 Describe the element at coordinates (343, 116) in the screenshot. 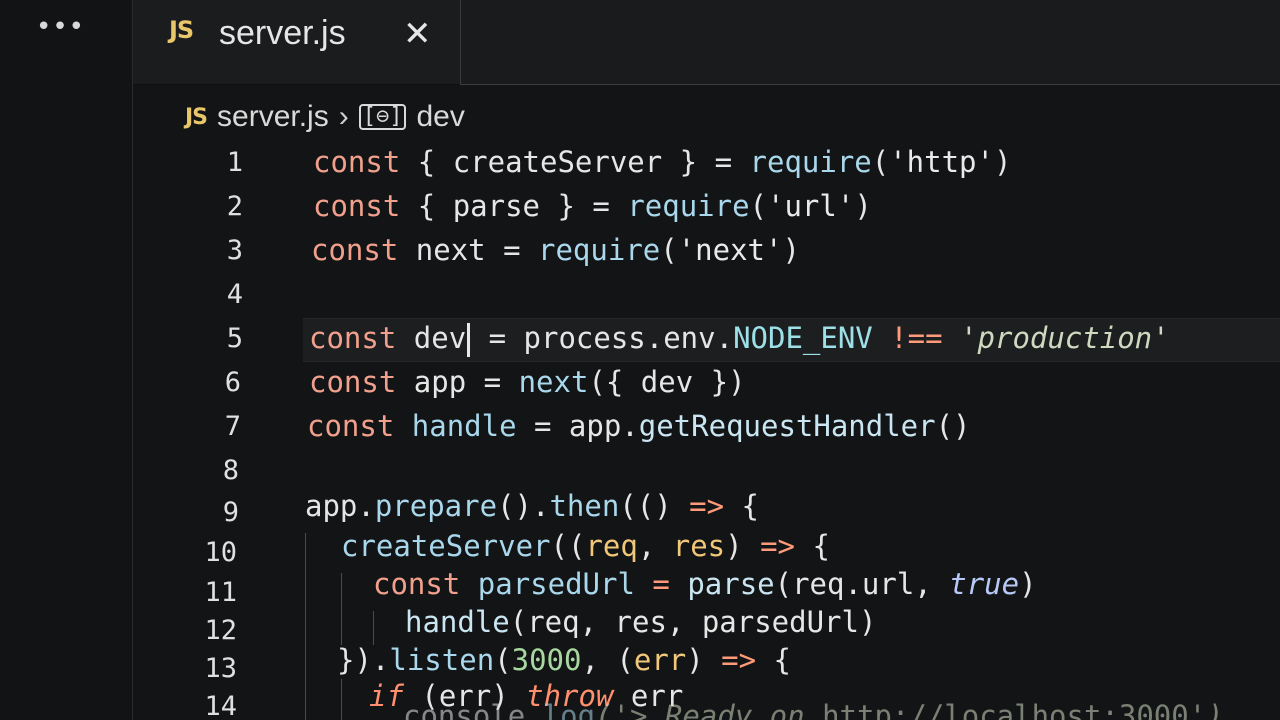

I see `chevron-right-icon: ›` at that location.